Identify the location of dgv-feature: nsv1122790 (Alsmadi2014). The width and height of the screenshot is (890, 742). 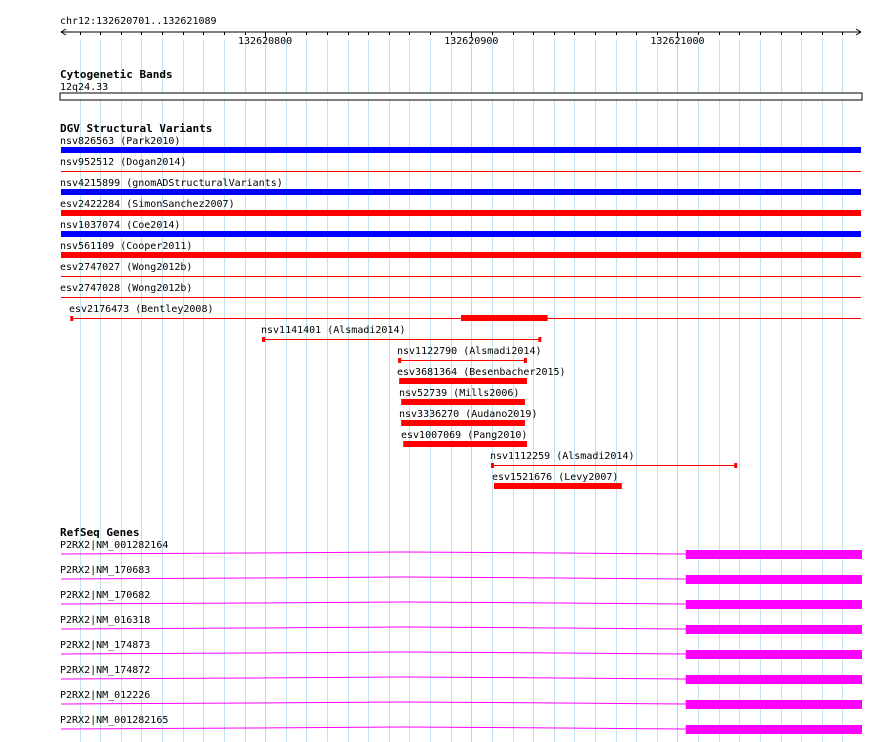
(469, 354).